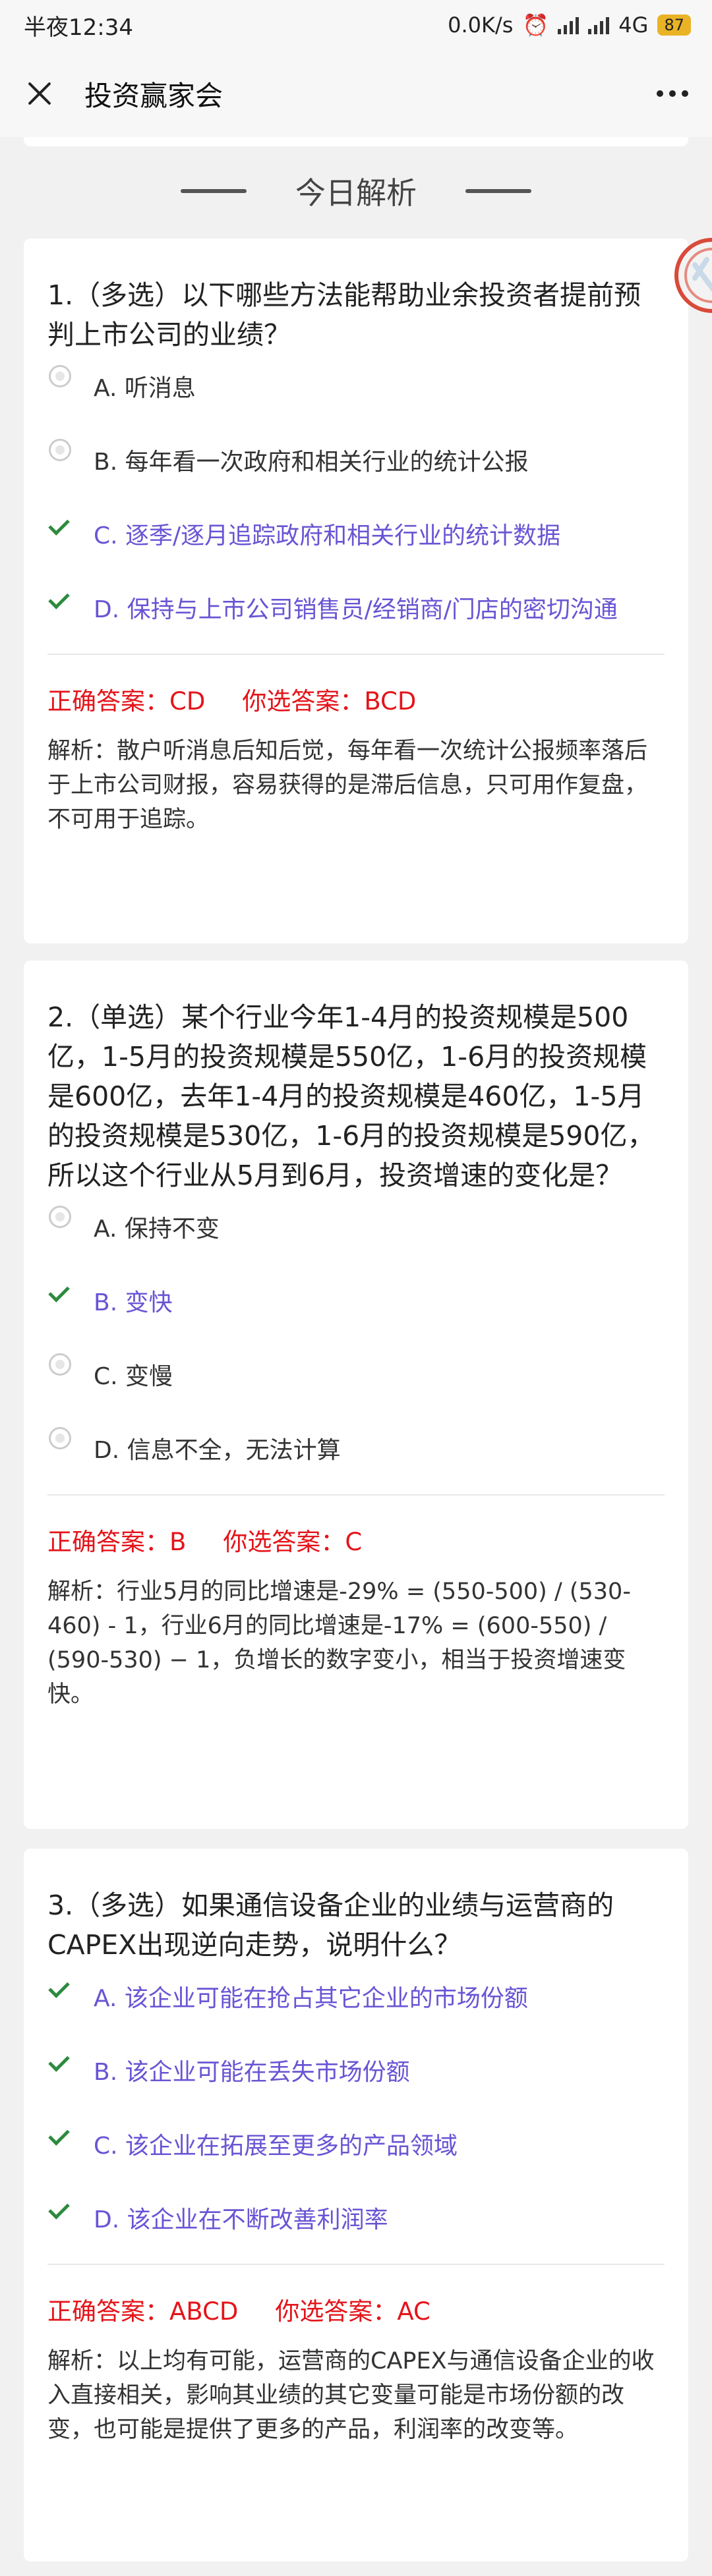  What do you see at coordinates (133, 1376) in the screenshot?
I see `option-label: C. 变慢` at bounding box center [133, 1376].